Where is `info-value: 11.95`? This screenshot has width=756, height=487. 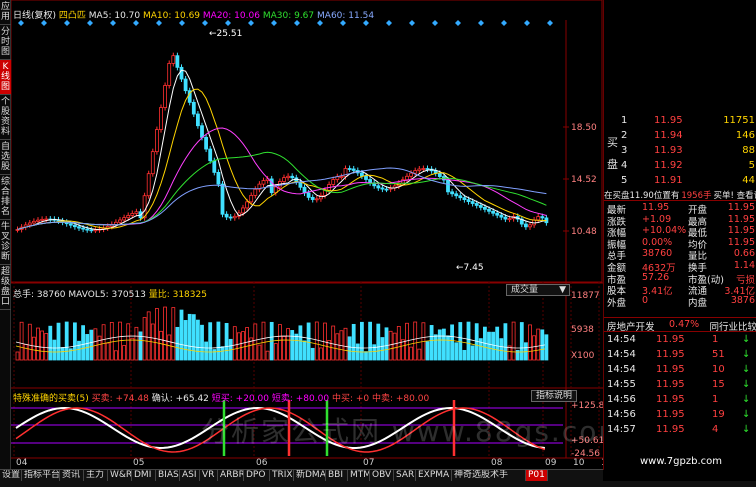 info-value: 11.95 is located at coordinates (741, 219).